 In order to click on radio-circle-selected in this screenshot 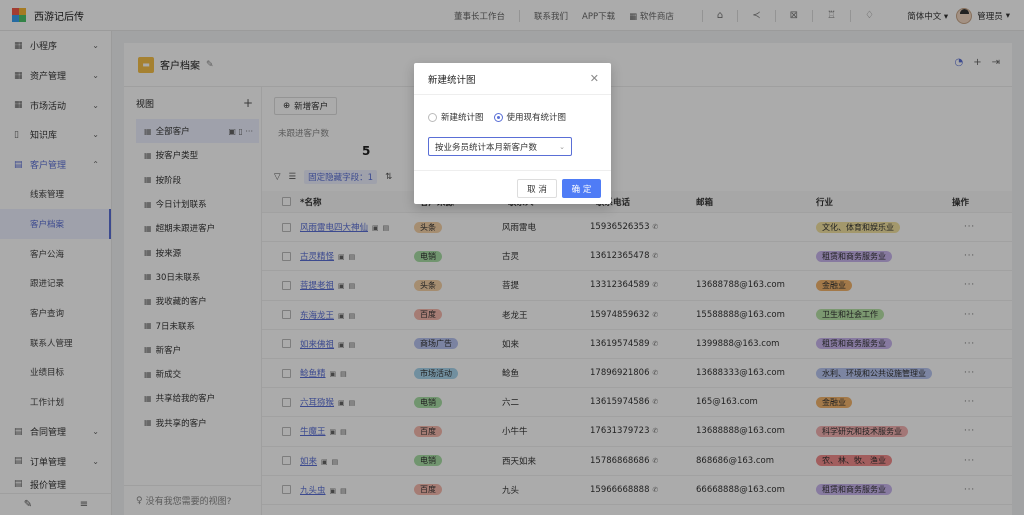, I will do `click(498, 117)`.